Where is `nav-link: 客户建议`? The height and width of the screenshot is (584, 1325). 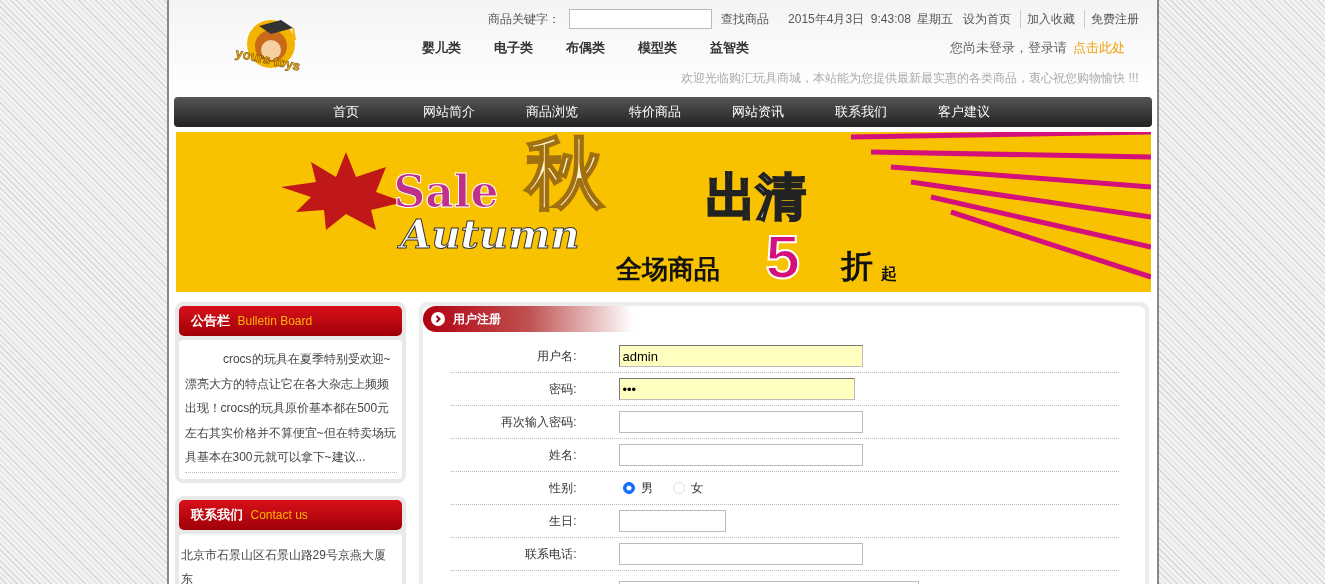 nav-link: 客户建议 is located at coordinates (964, 112).